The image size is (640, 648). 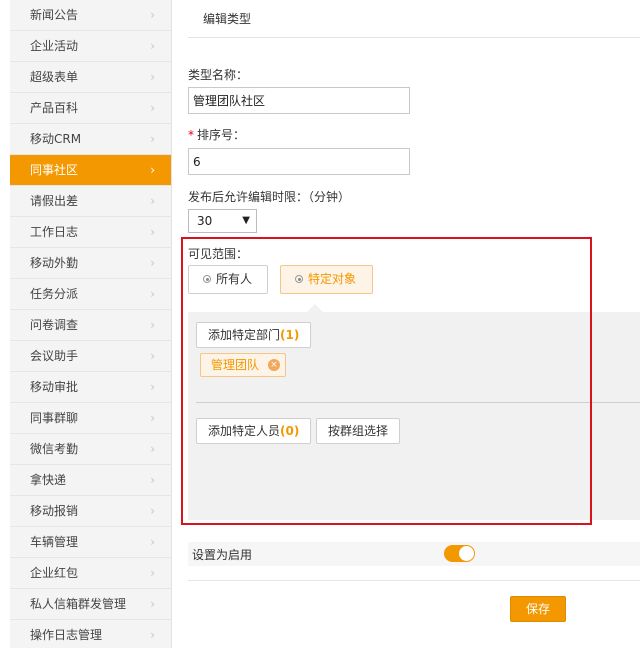 I want to click on page-title: 编辑类型, so click(x=414, y=19).